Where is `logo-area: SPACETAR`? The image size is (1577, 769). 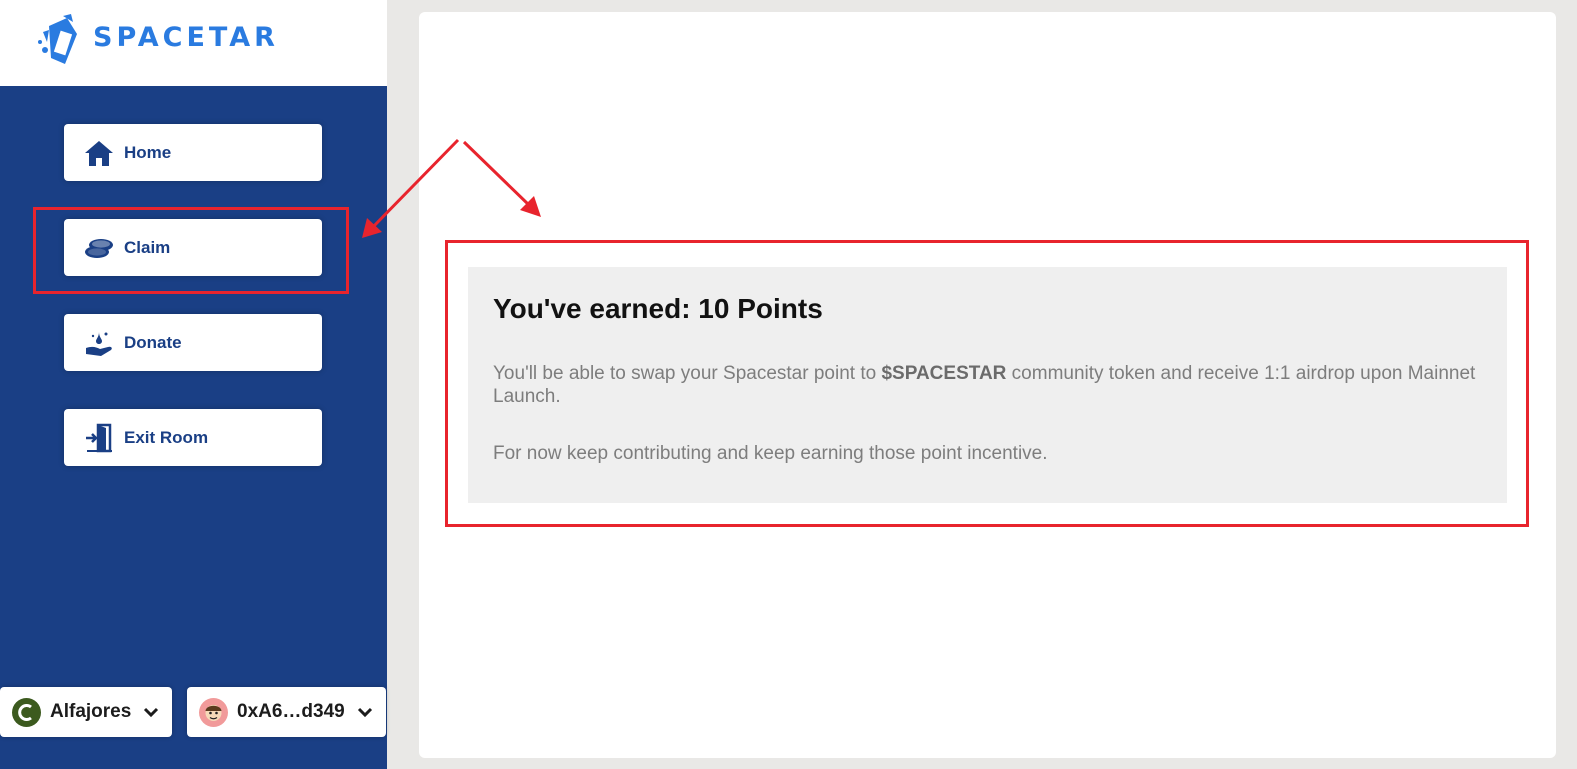
logo-area: SPACETAR is located at coordinates (193, 43).